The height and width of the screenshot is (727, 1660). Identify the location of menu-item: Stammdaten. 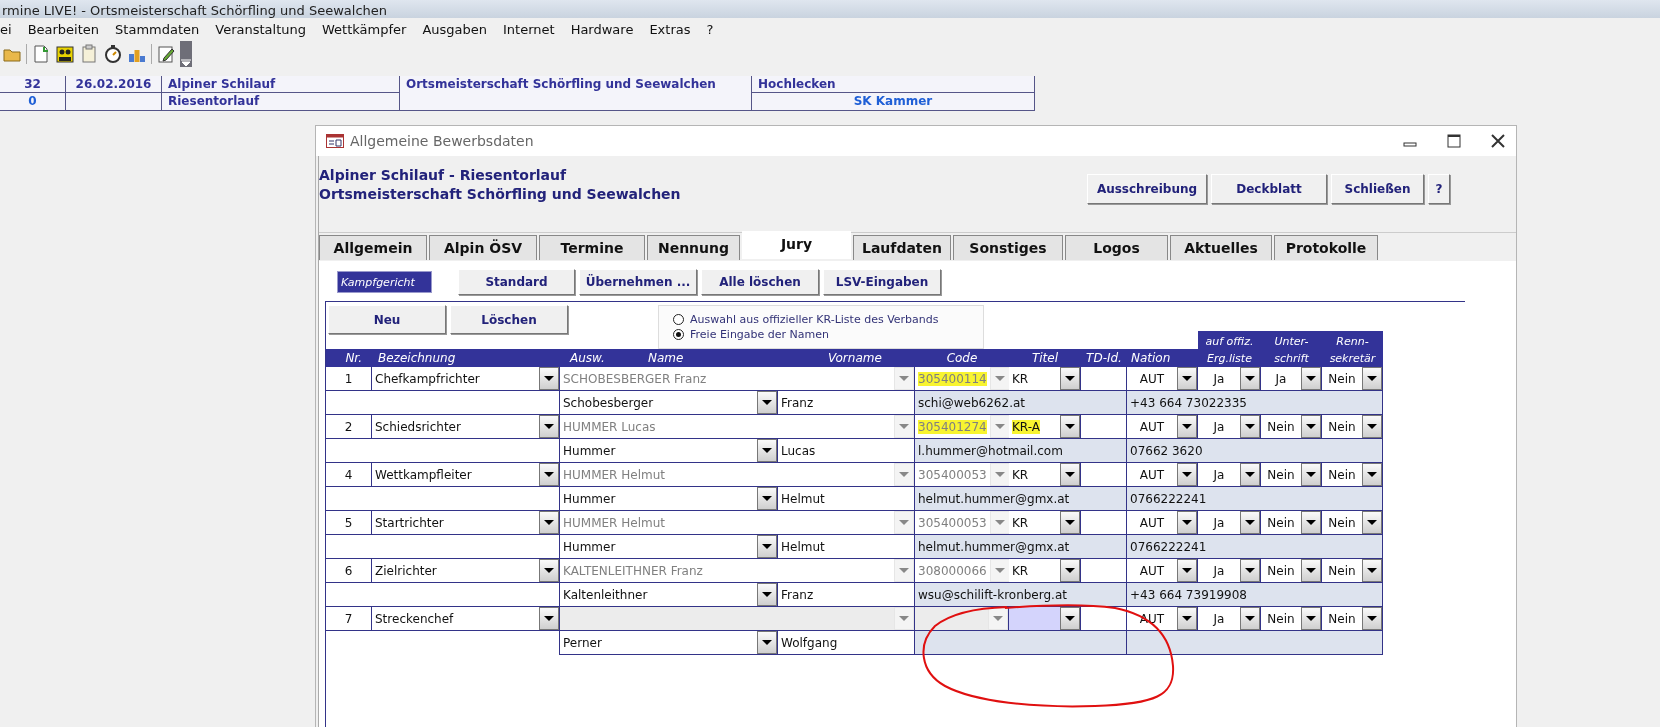
(157, 29).